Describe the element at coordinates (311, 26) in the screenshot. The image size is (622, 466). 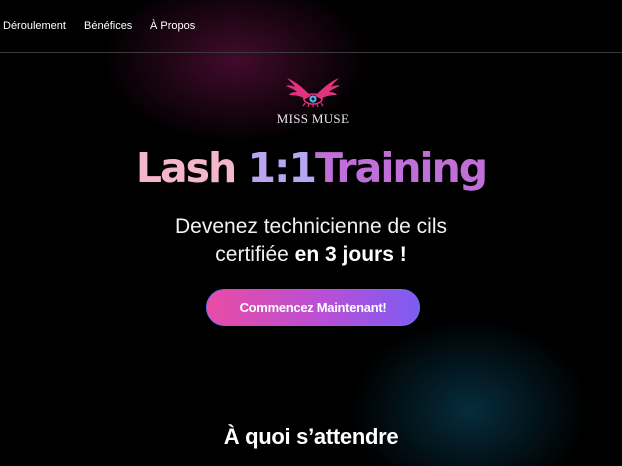
I see `top-nav: Déroulement Bénéfices À Propos` at that location.